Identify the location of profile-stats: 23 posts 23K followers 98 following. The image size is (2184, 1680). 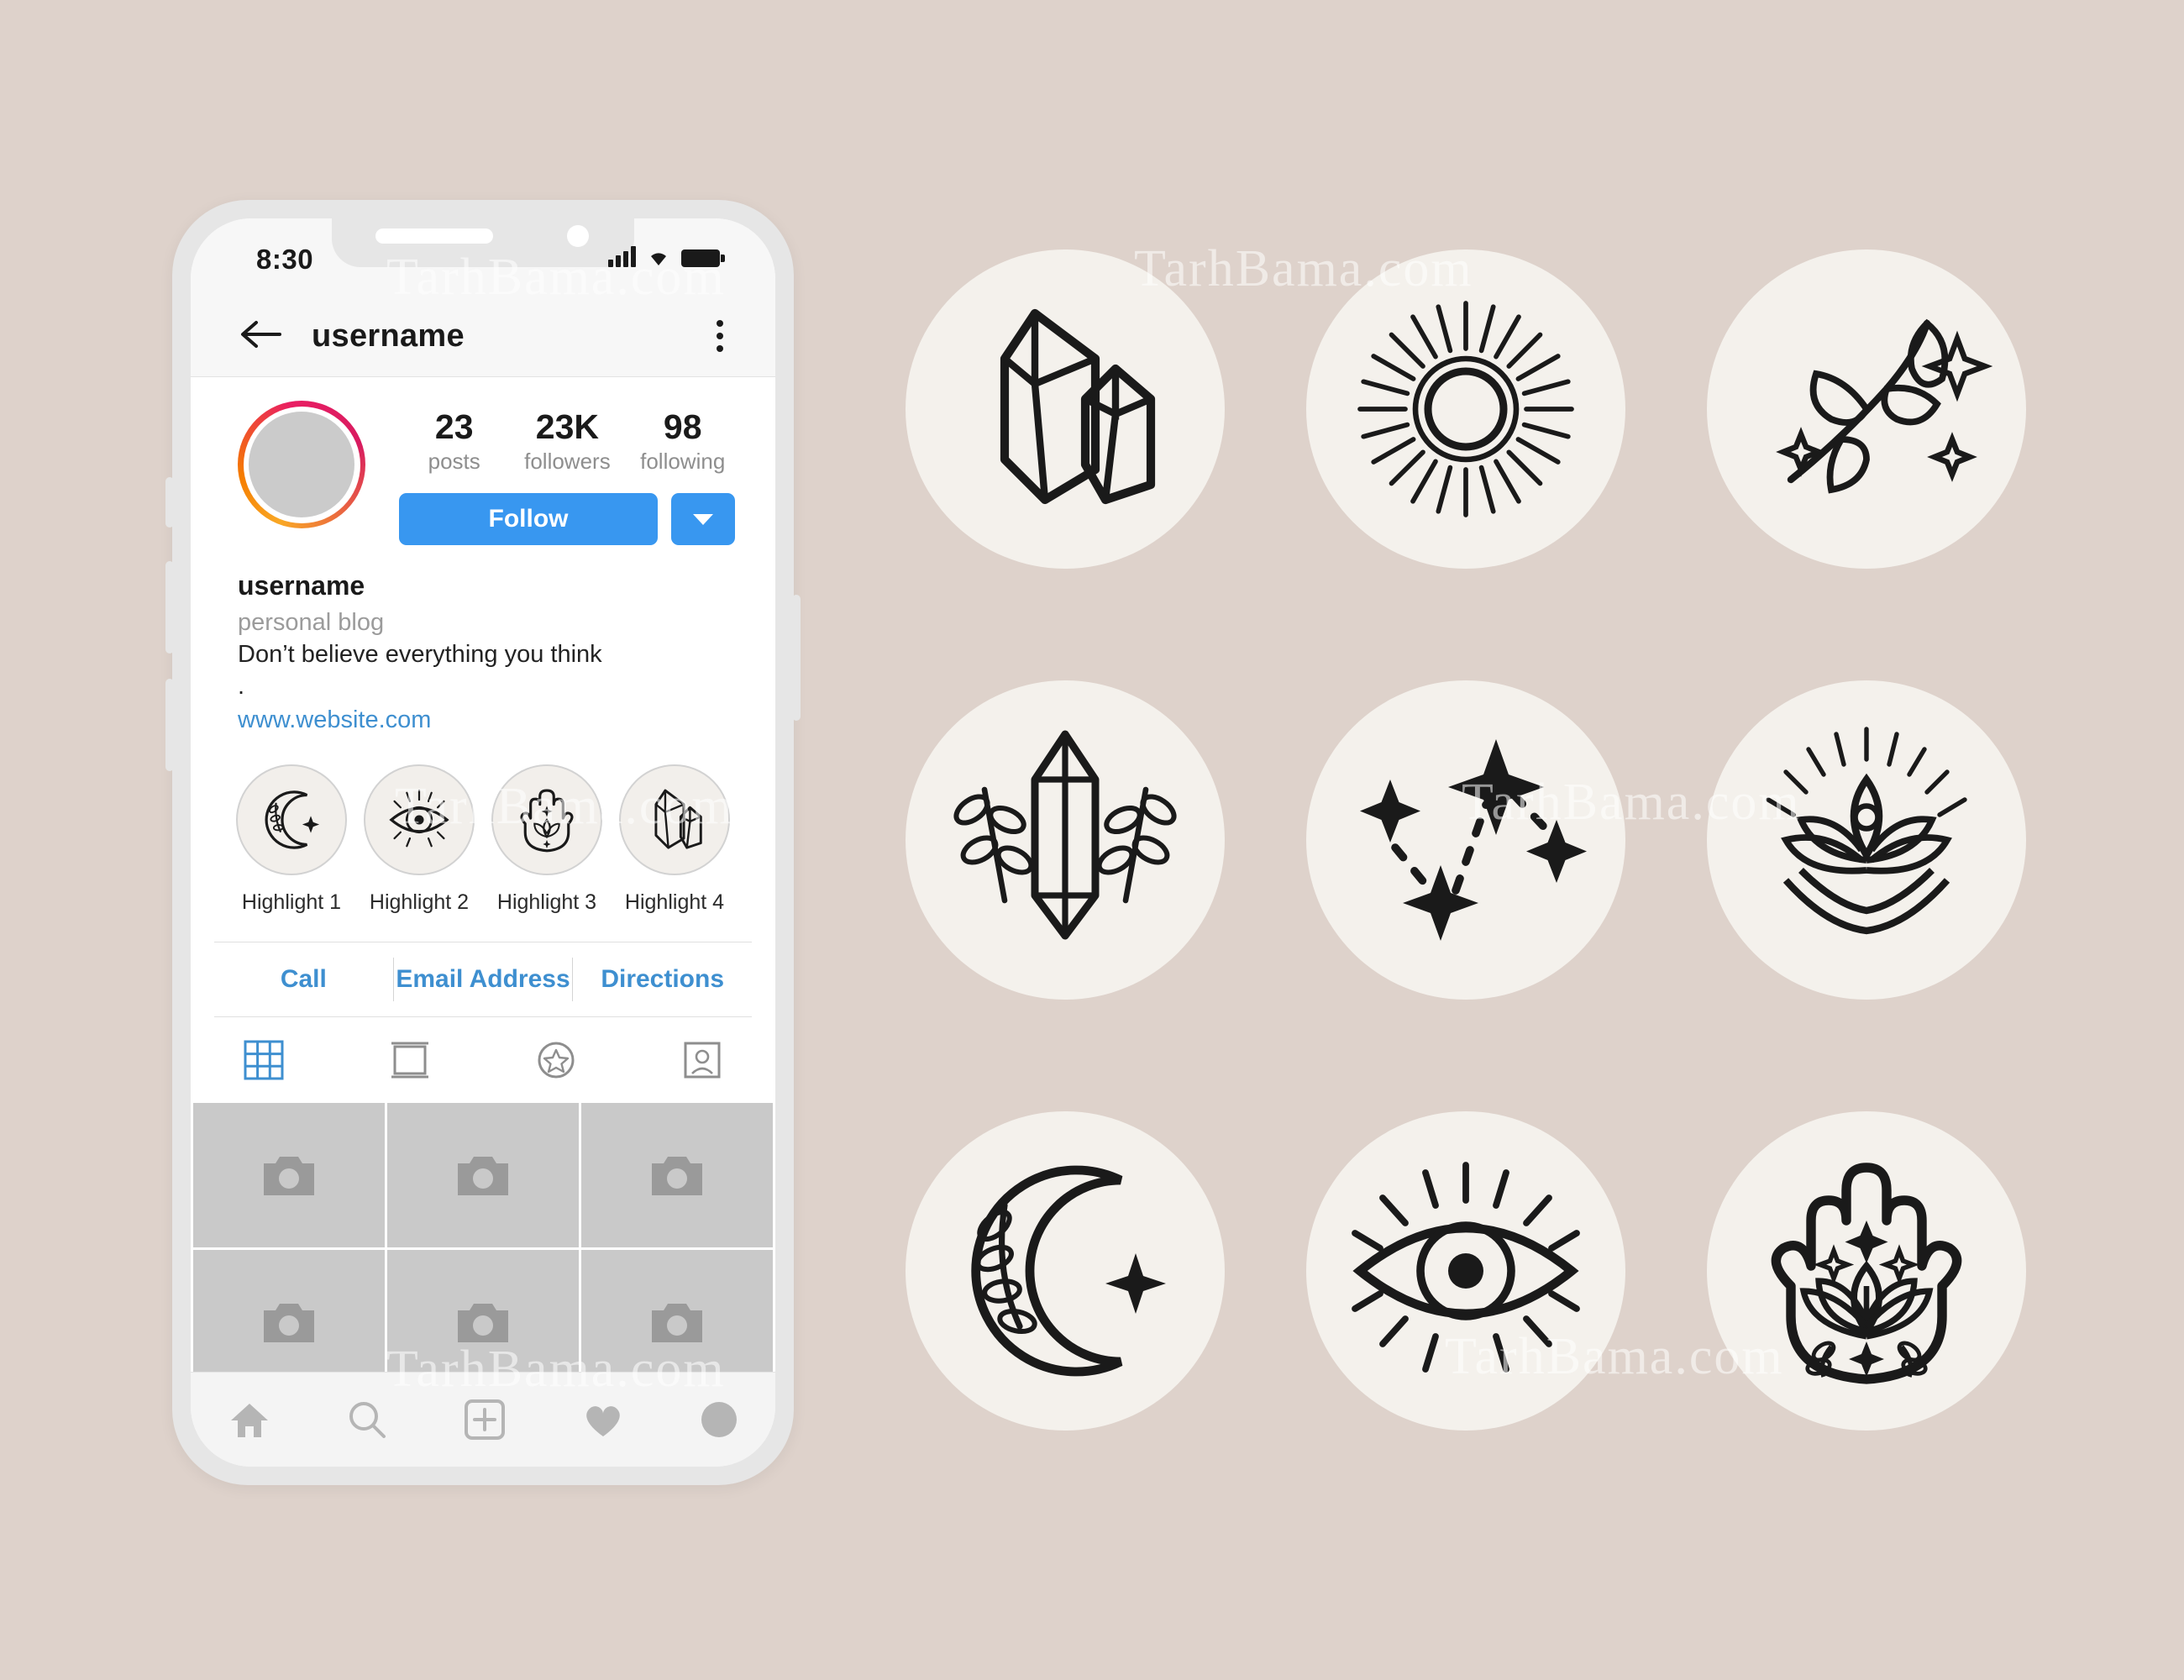
(569, 438).